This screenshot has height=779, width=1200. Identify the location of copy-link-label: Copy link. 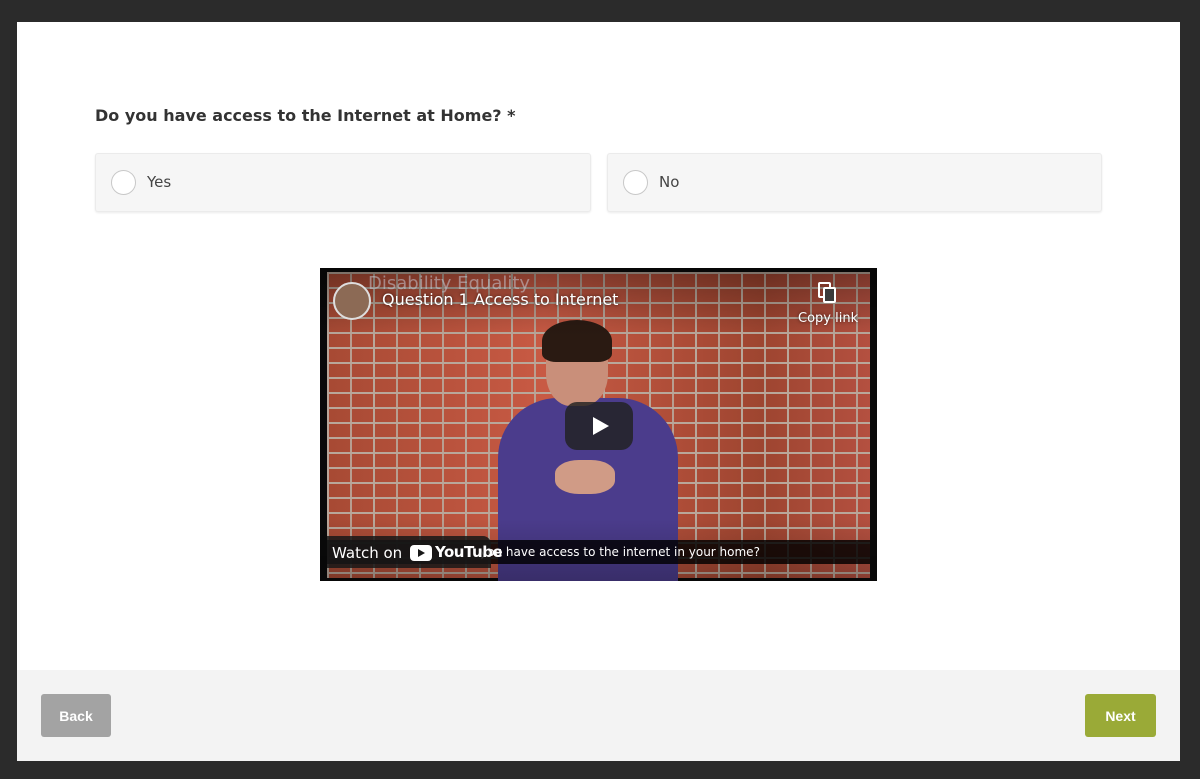
(828, 318).